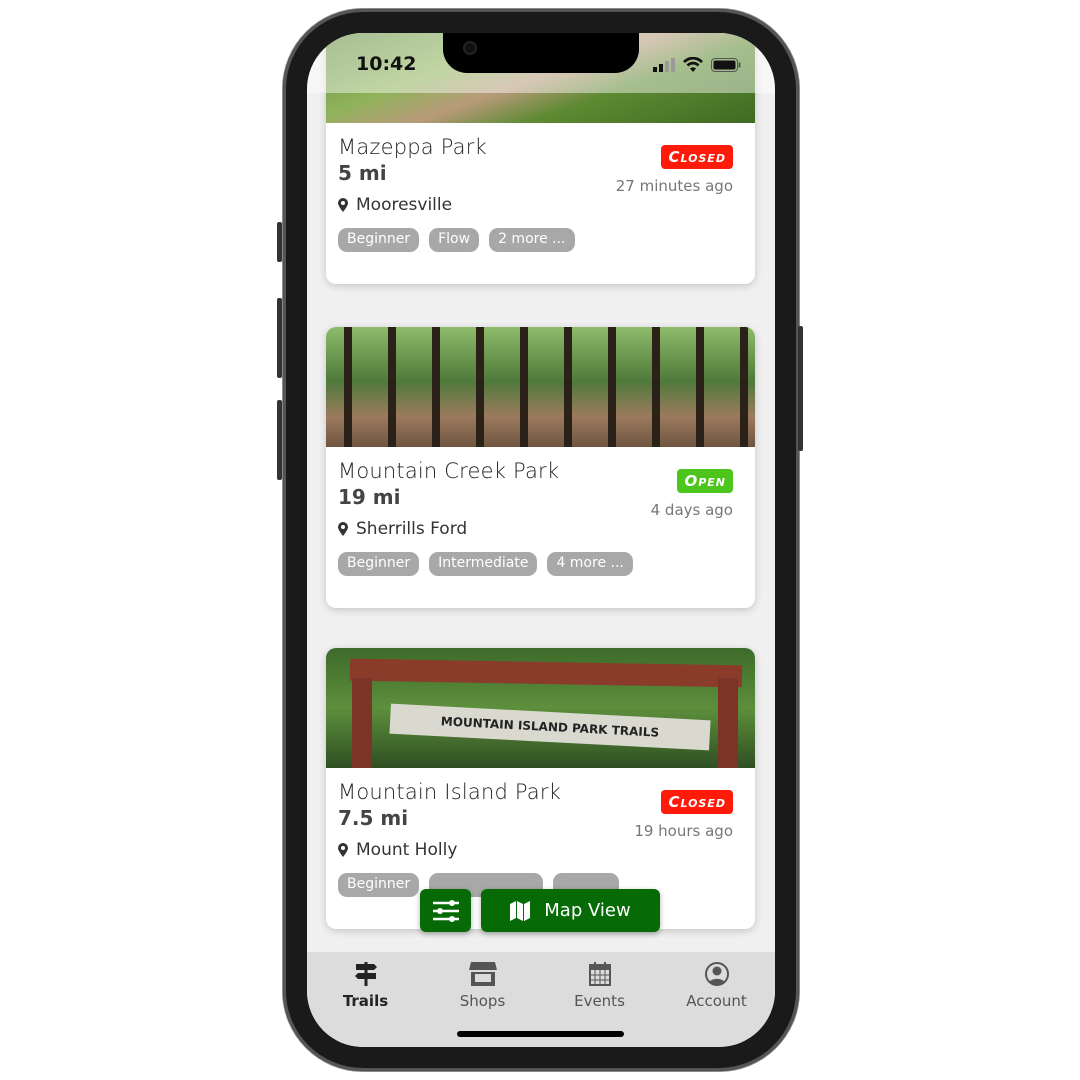 The height and width of the screenshot is (1080, 1080). Describe the element at coordinates (540, 387) in the screenshot. I see `trail-photo` at that location.